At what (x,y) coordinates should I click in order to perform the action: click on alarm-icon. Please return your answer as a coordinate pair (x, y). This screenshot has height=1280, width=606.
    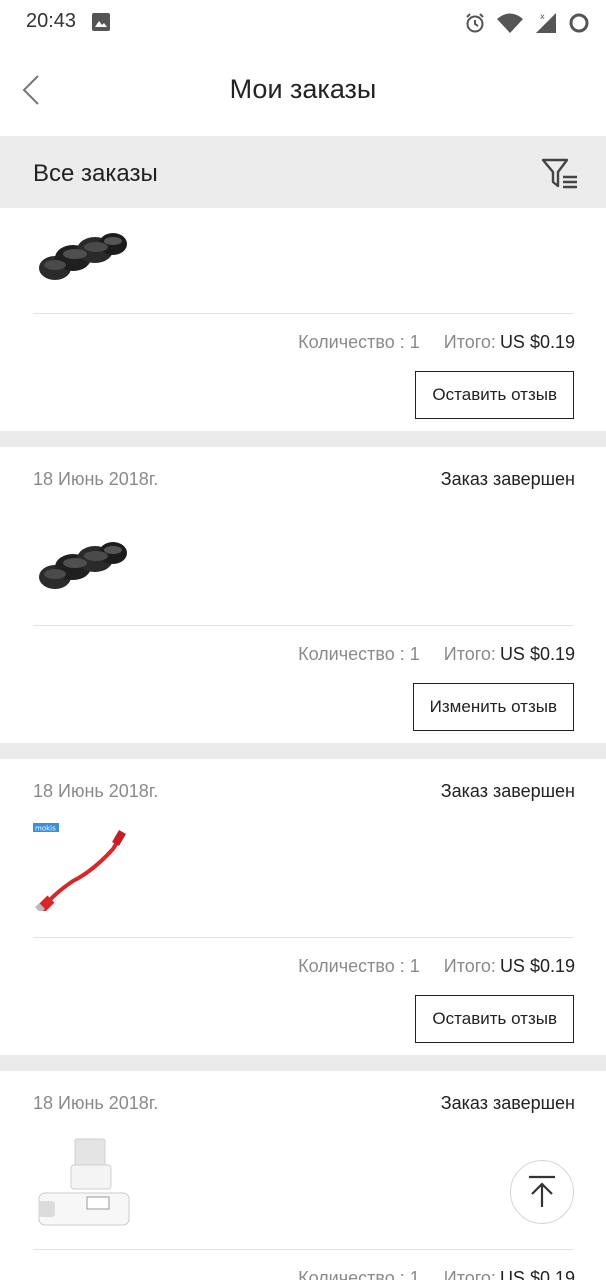
    Looking at the image, I should click on (475, 23).